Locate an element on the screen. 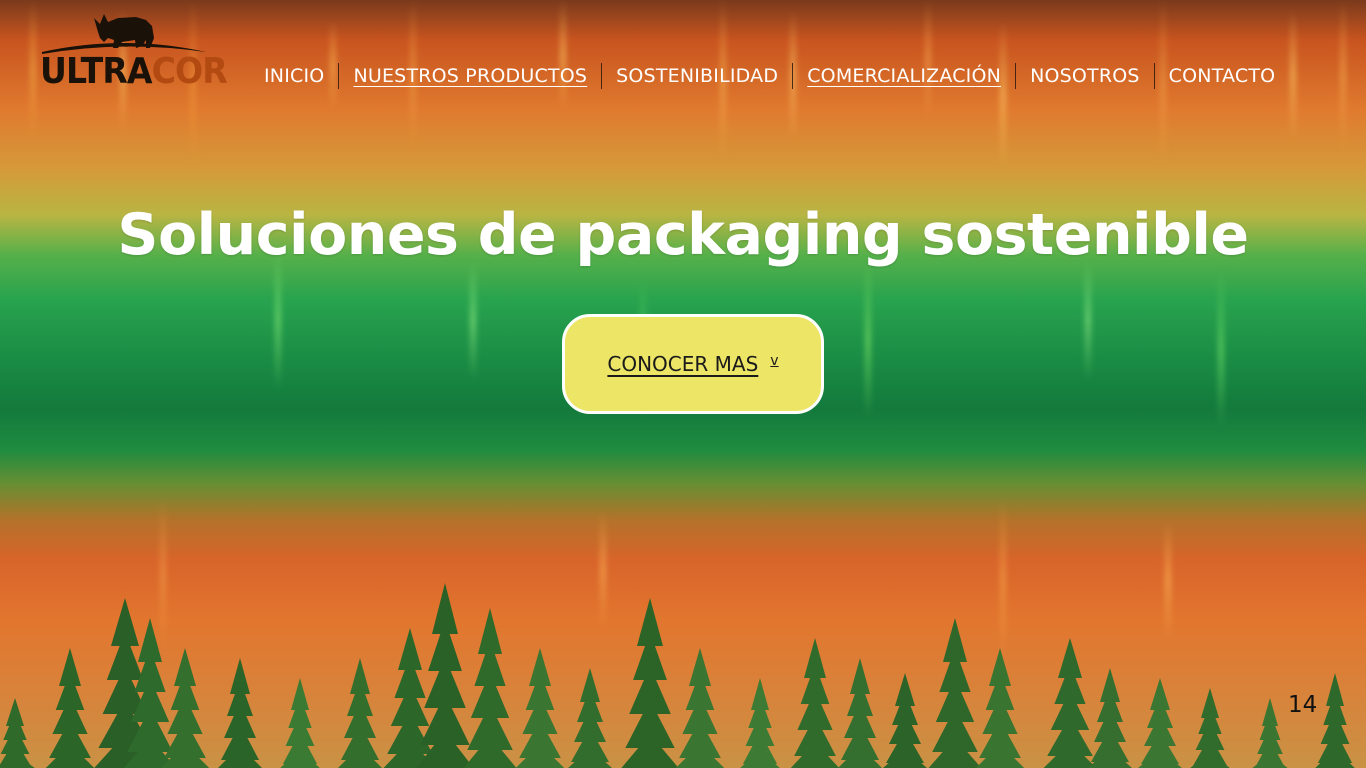  chevron-down-icon: v is located at coordinates (774, 361).